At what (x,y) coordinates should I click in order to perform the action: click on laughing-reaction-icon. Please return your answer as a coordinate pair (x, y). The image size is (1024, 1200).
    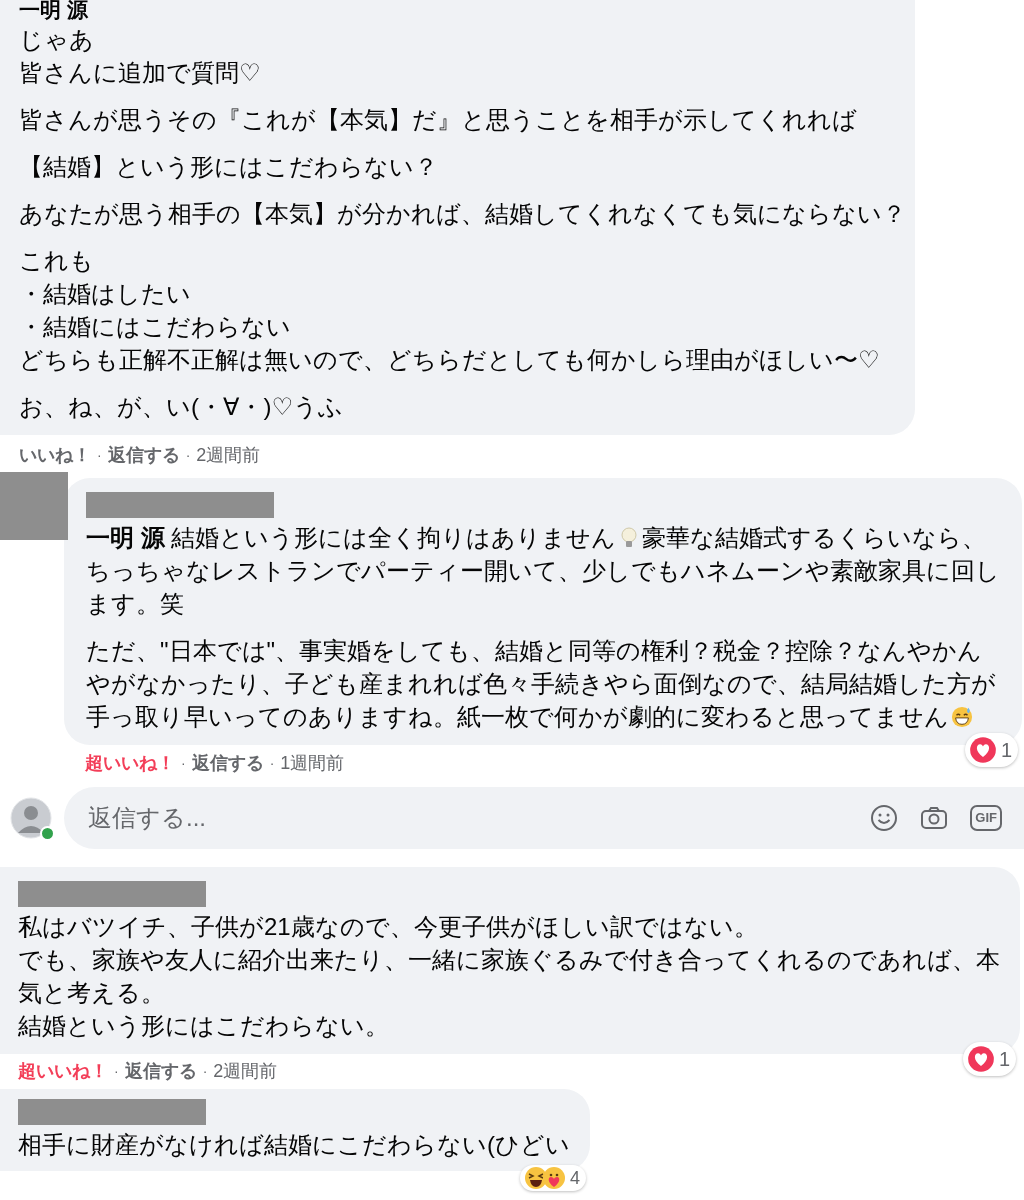
    Looking at the image, I should click on (536, 1178).